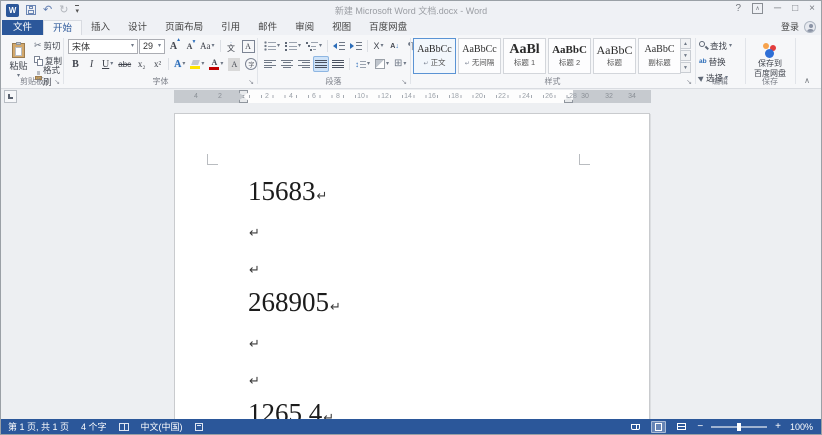 This screenshot has width=822, height=435. I want to click on print-layout-button, so click(659, 426).